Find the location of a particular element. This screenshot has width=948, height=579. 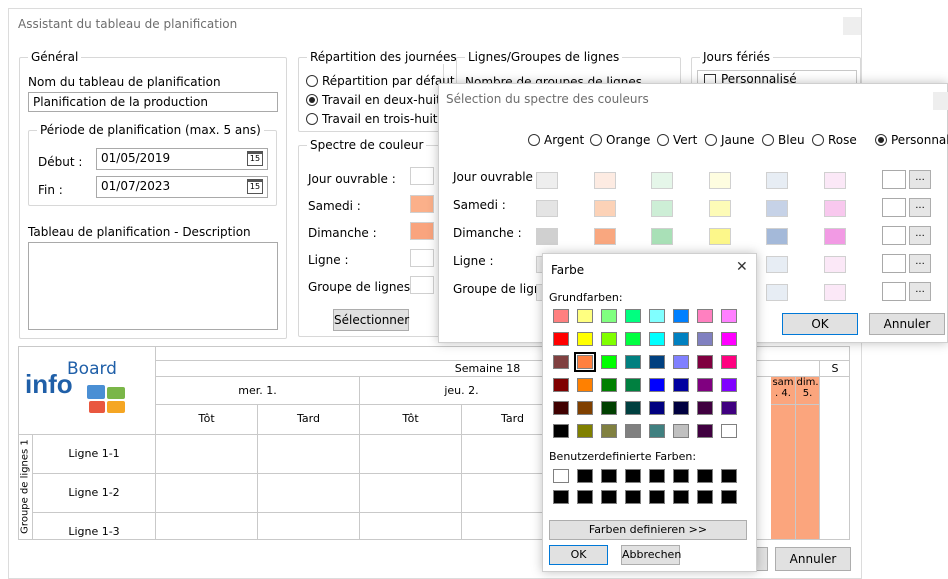

rep-three-radio is located at coordinates (312, 119).